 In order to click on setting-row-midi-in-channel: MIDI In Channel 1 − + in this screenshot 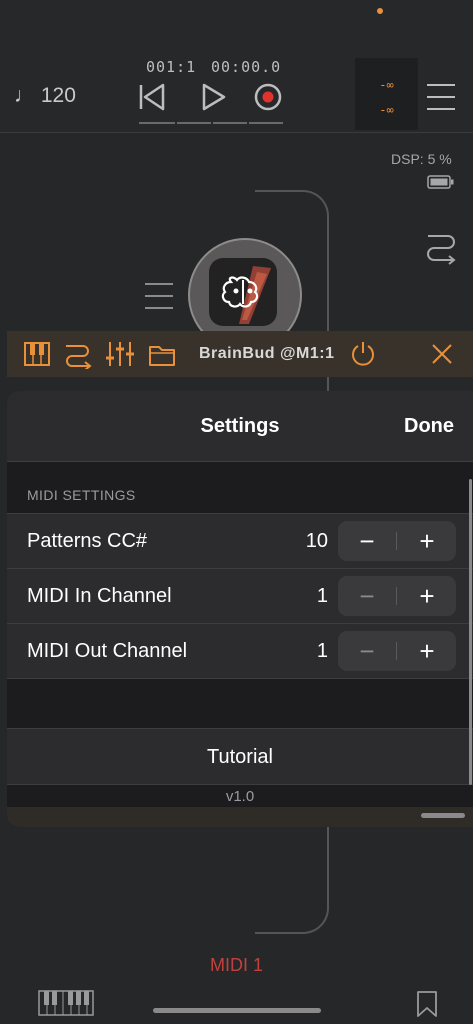, I will do `click(240, 595)`.